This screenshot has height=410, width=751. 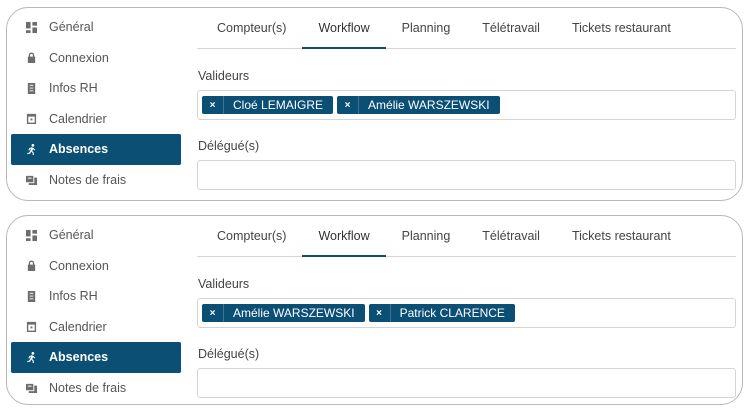 I want to click on validator-chip: × Cloé LEMAIGRE, so click(x=268, y=105).